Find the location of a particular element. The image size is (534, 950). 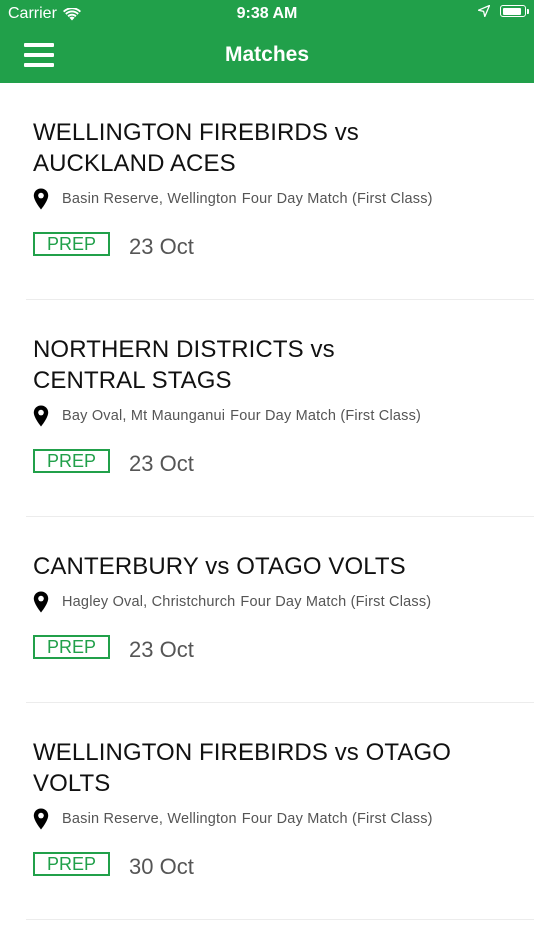

clock: 9:38 AM is located at coordinates (267, 13).